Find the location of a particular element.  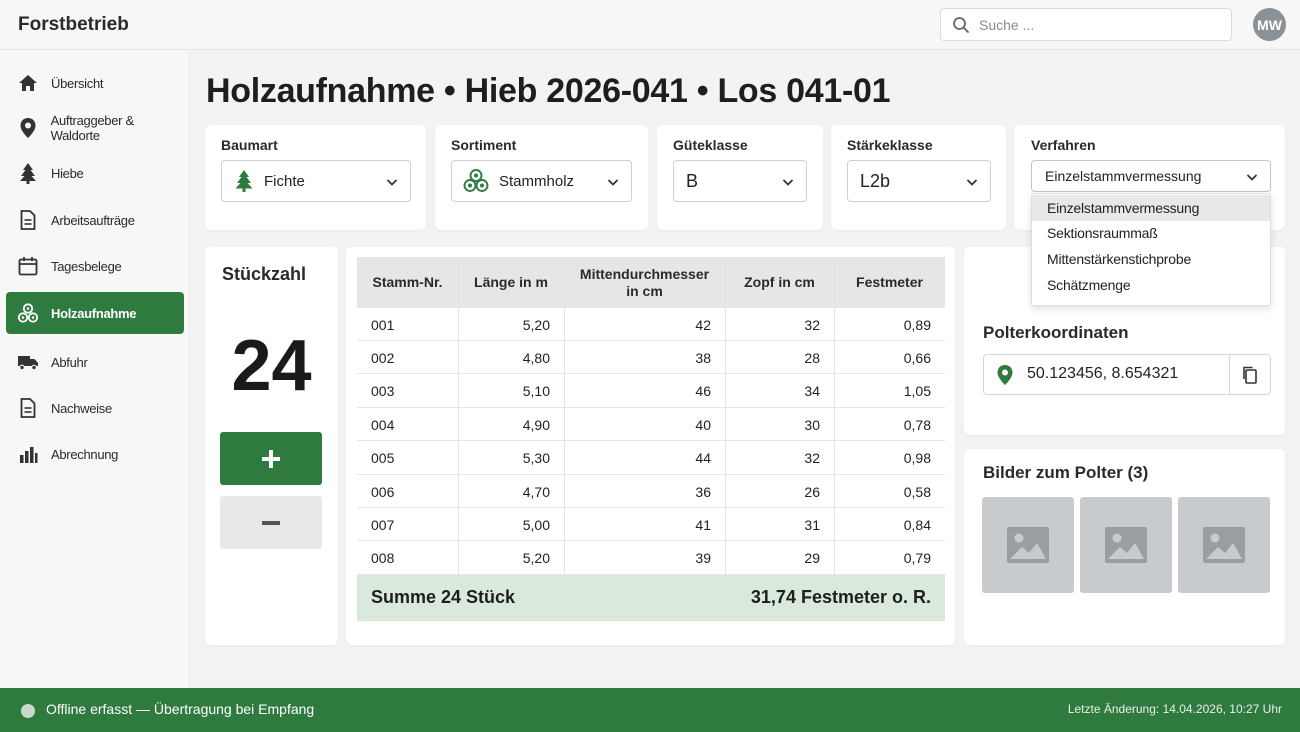

piece-count-card: Stückzahl 24 is located at coordinates (271, 446).